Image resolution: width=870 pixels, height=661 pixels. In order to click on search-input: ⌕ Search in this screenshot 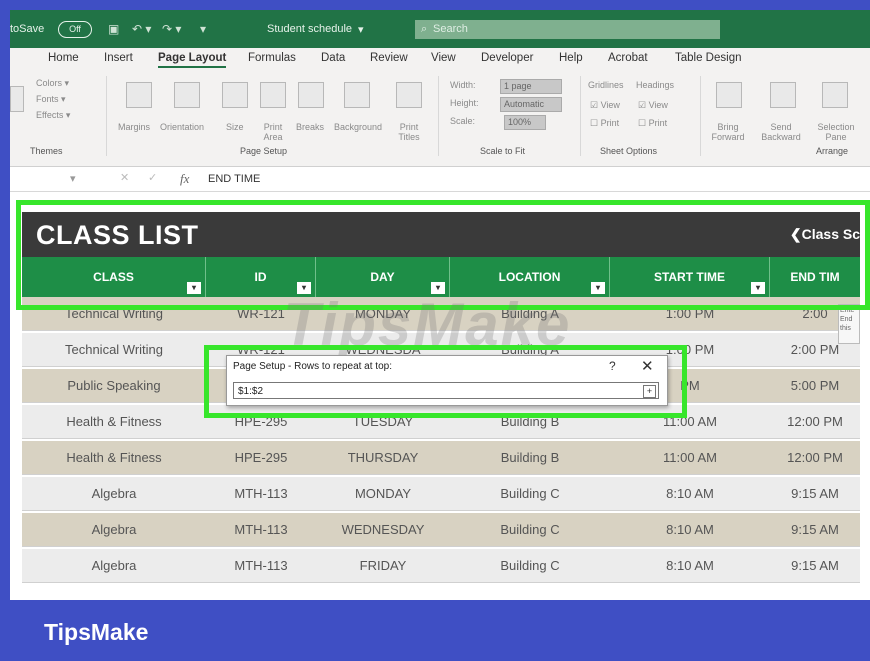, I will do `click(567, 29)`.